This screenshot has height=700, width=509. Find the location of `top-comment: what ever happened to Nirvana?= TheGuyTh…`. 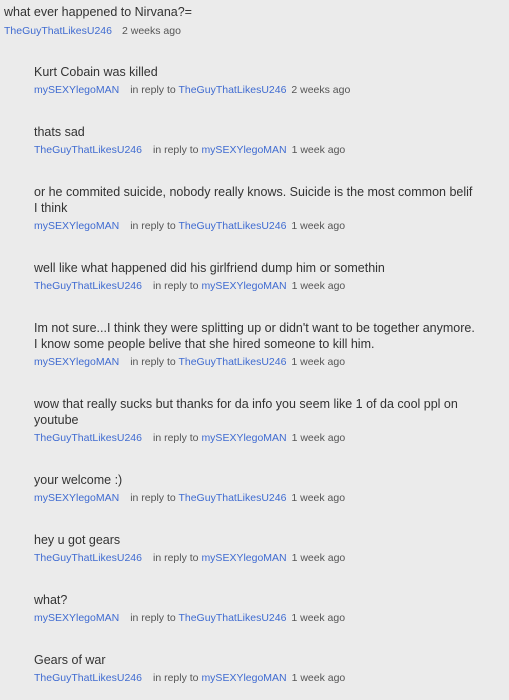

top-comment: what ever happened to Nirvana?= TheGuyTh… is located at coordinates (254, 21).